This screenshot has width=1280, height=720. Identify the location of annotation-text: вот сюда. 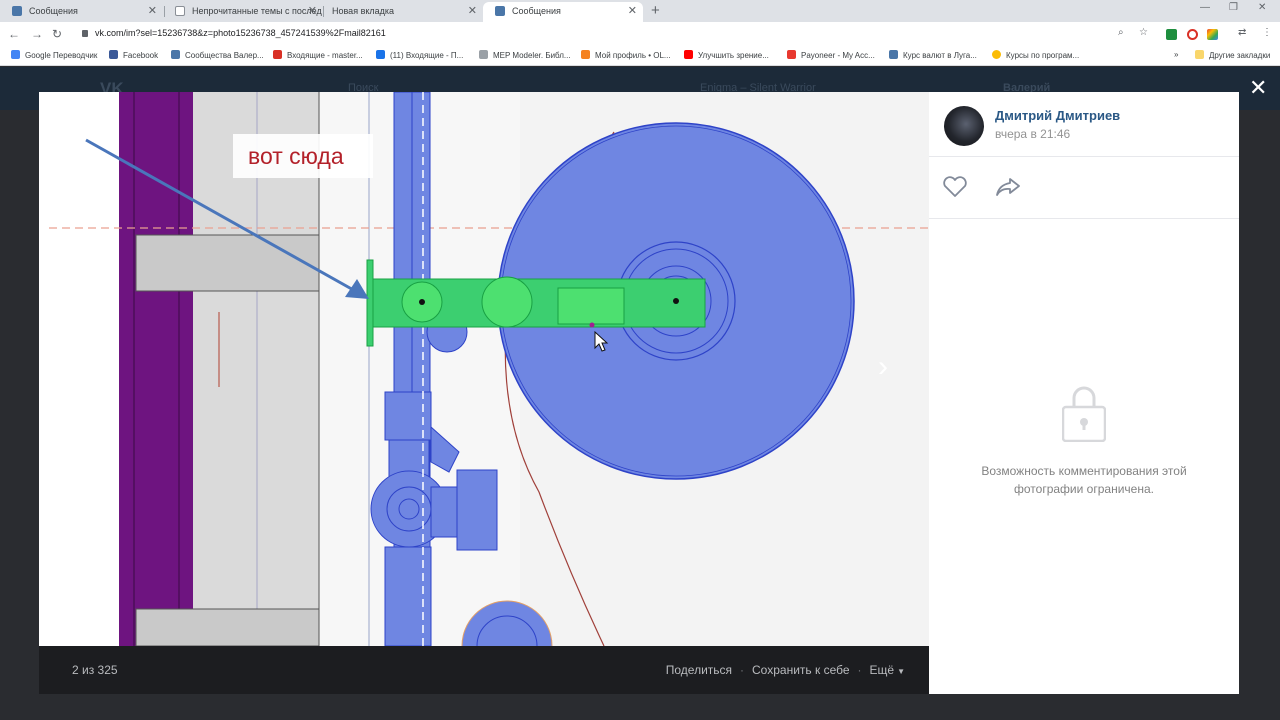
(296, 156).